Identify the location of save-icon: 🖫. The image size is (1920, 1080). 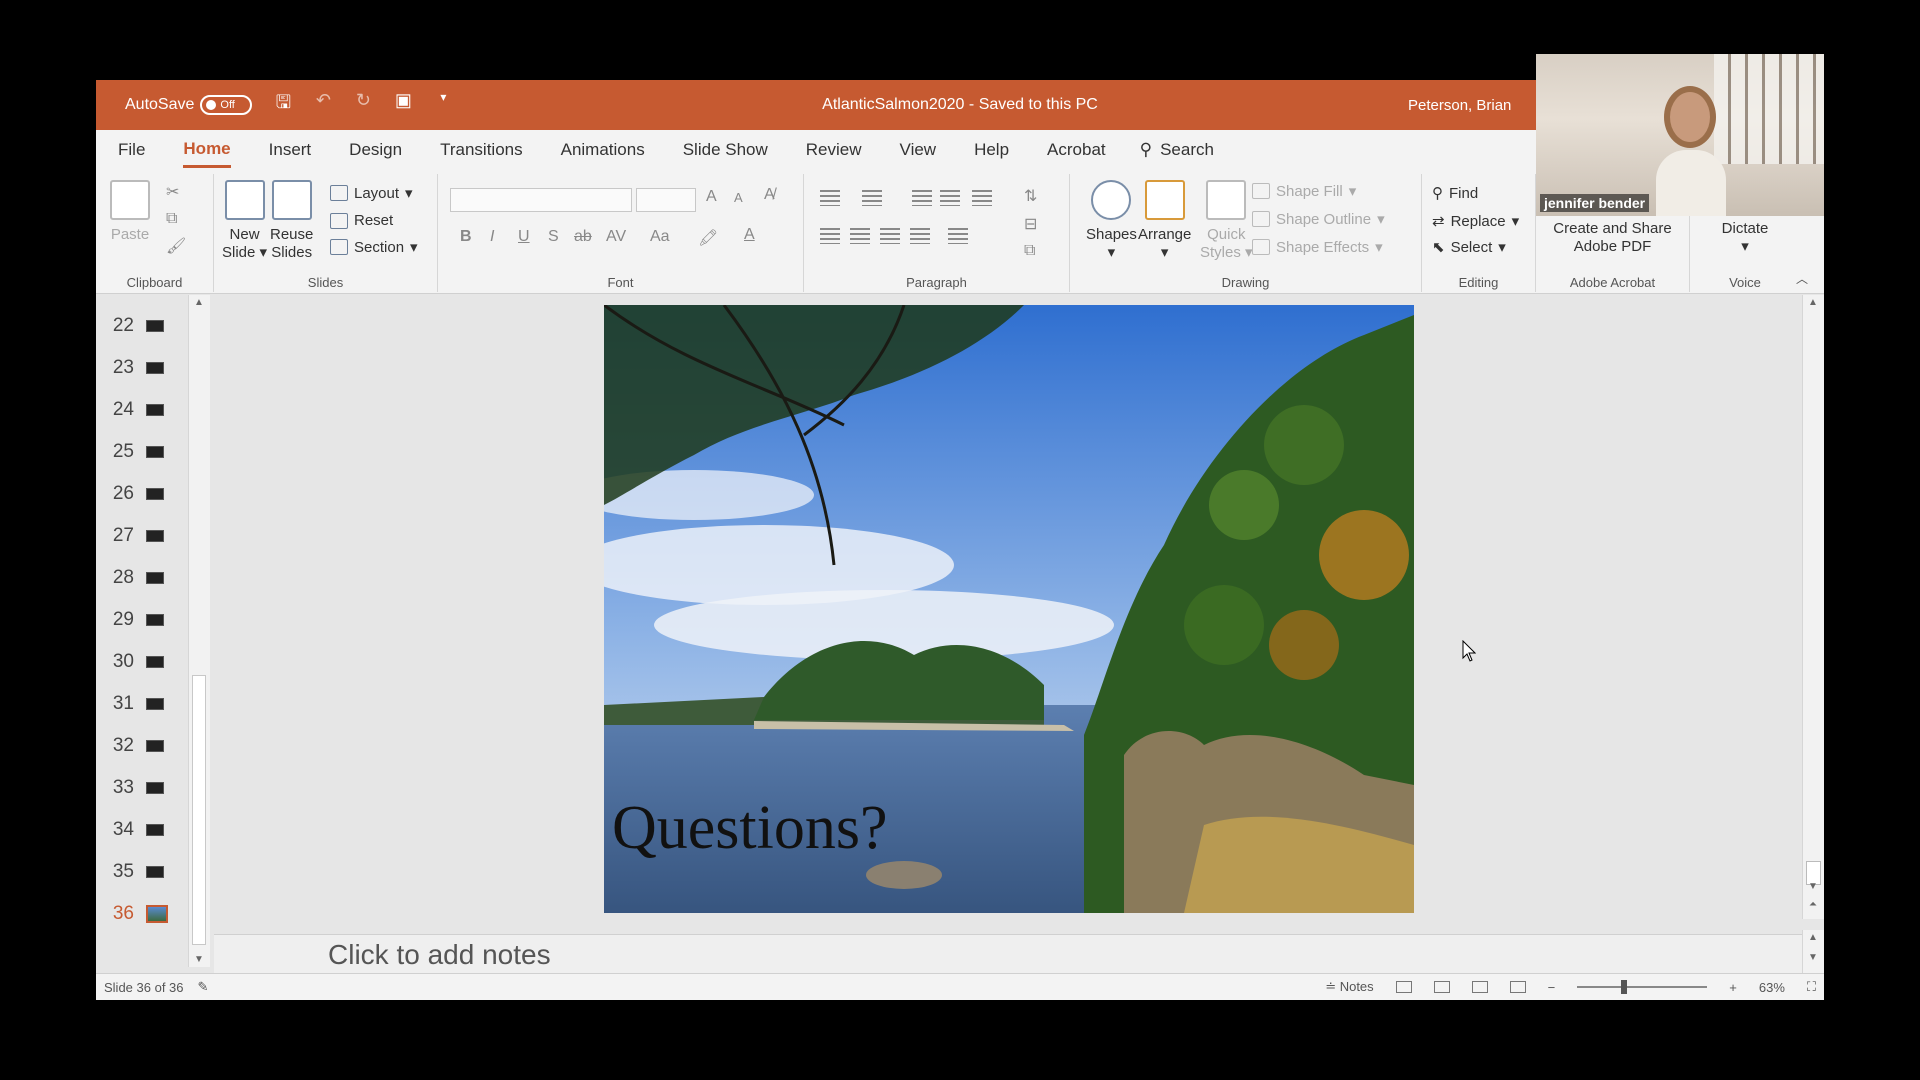
(283, 105).